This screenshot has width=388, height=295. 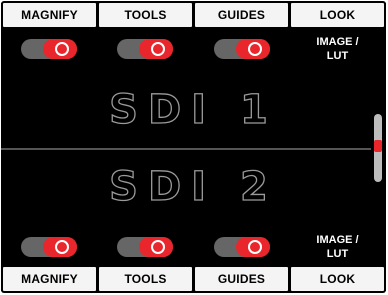 I want to click on tab-guides-top: GUIDES, so click(x=241, y=15).